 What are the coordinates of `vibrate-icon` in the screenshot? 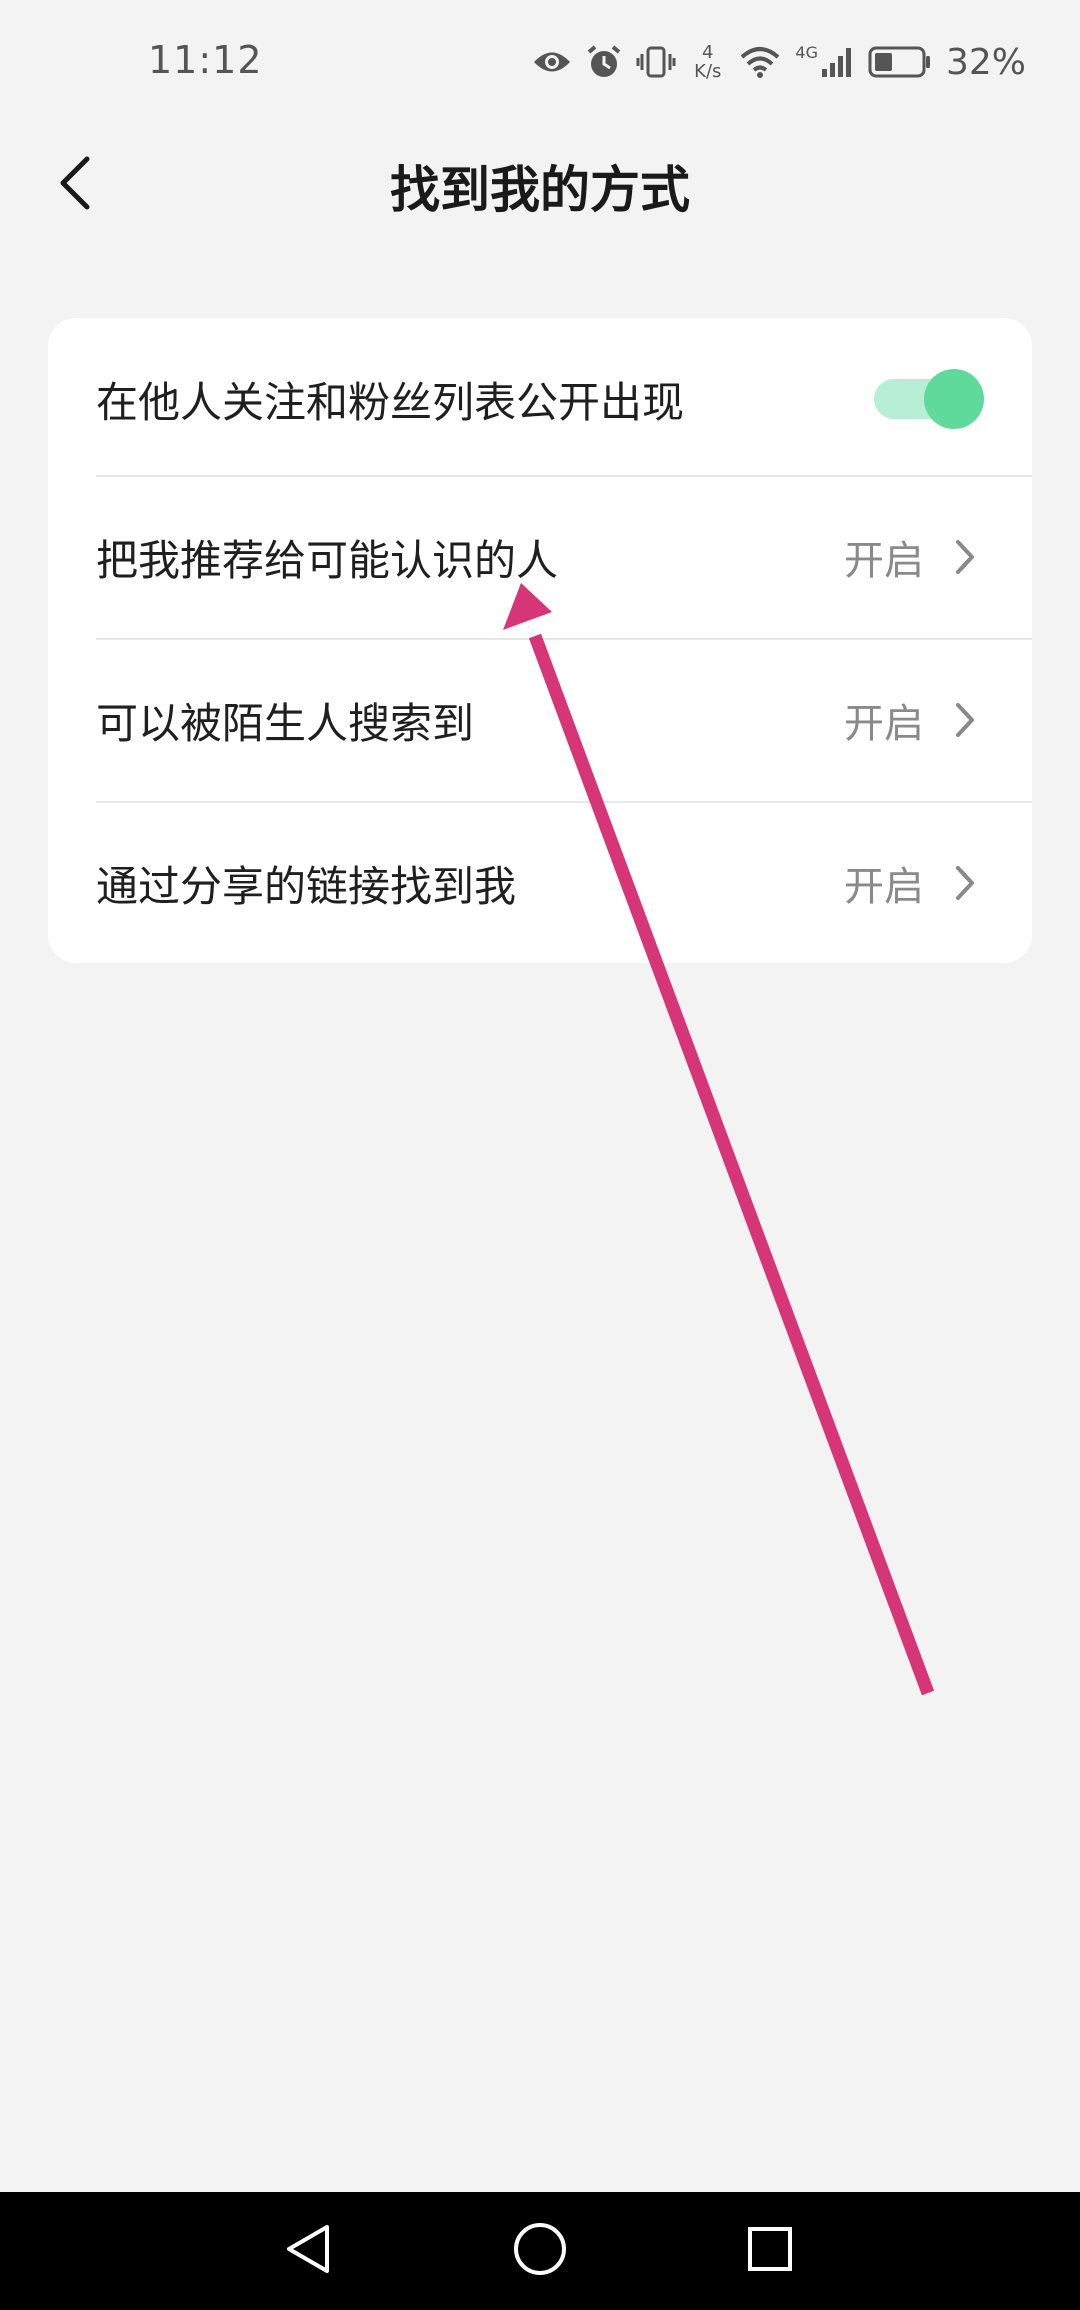 It's located at (656, 62).